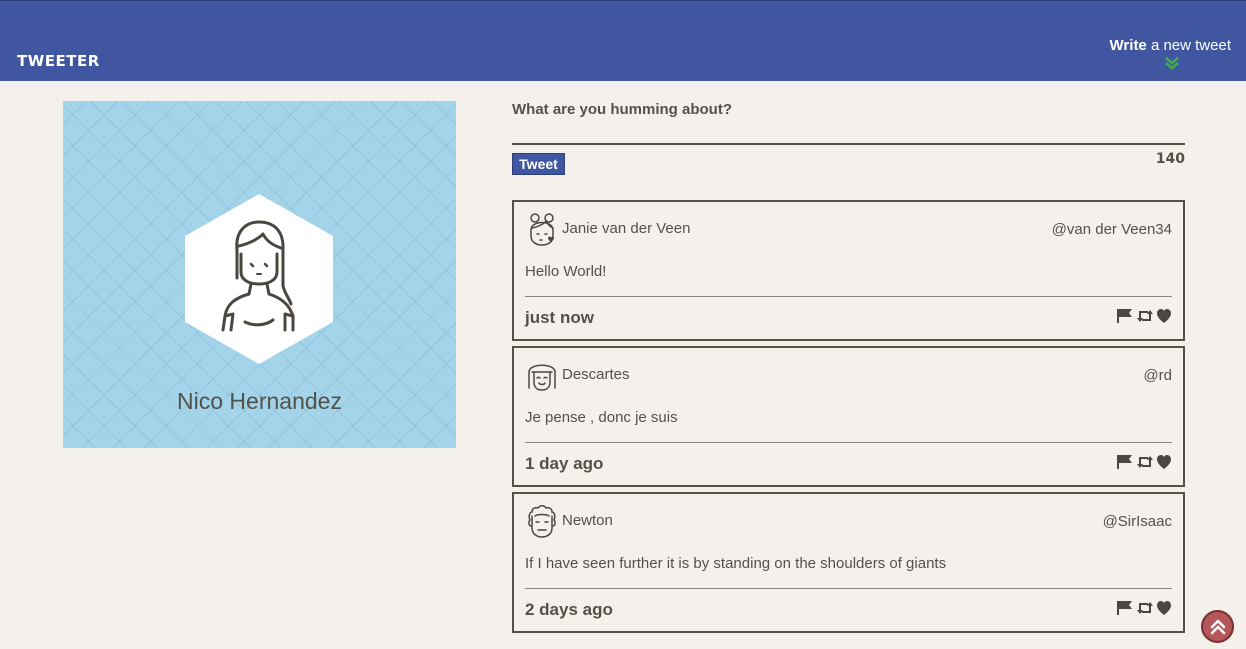 Image resolution: width=1246 pixels, height=649 pixels. What do you see at coordinates (1111, 229) in the screenshot?
I see `tweet-author-handle: @van der Veen34` at bounding box center [1111, 229].